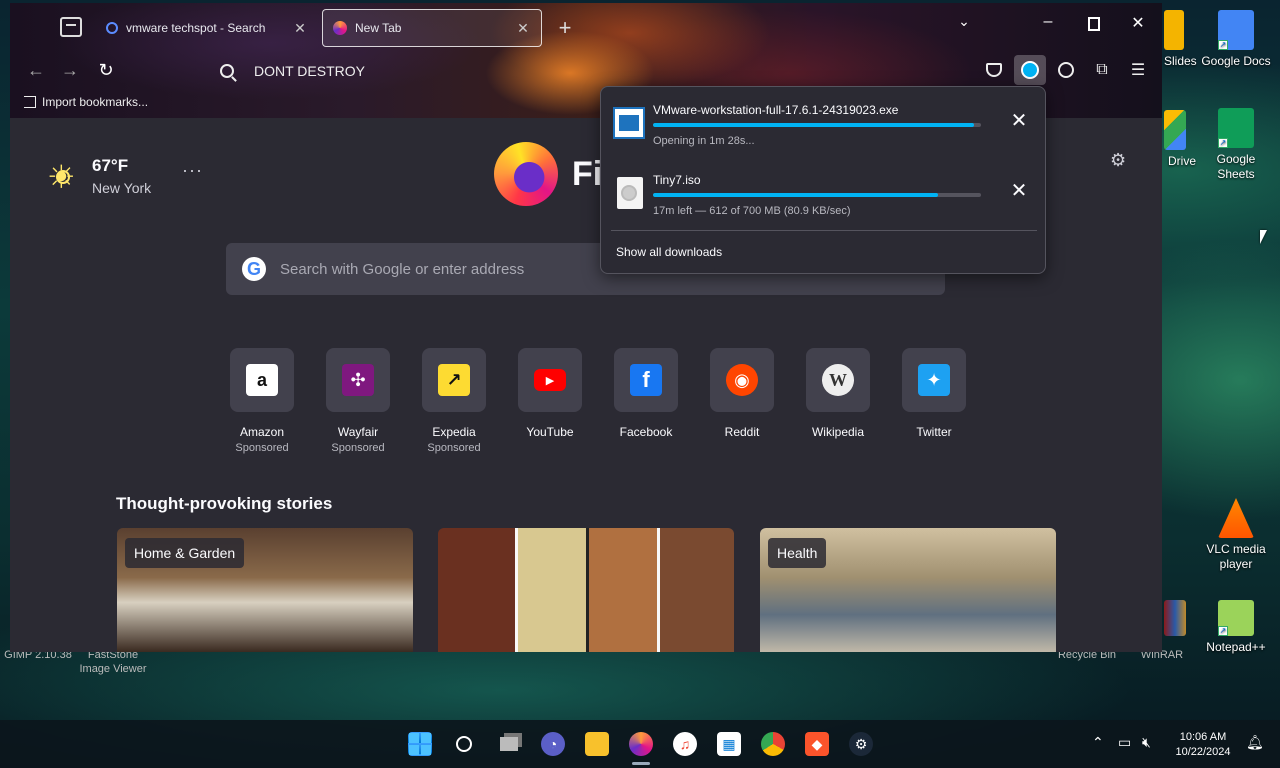 This screenshot has width=1280, height=768. What do you see at coordinates (586, 590) in the screenshot?
I see `story-card-food` at bounding box center [586, 590].